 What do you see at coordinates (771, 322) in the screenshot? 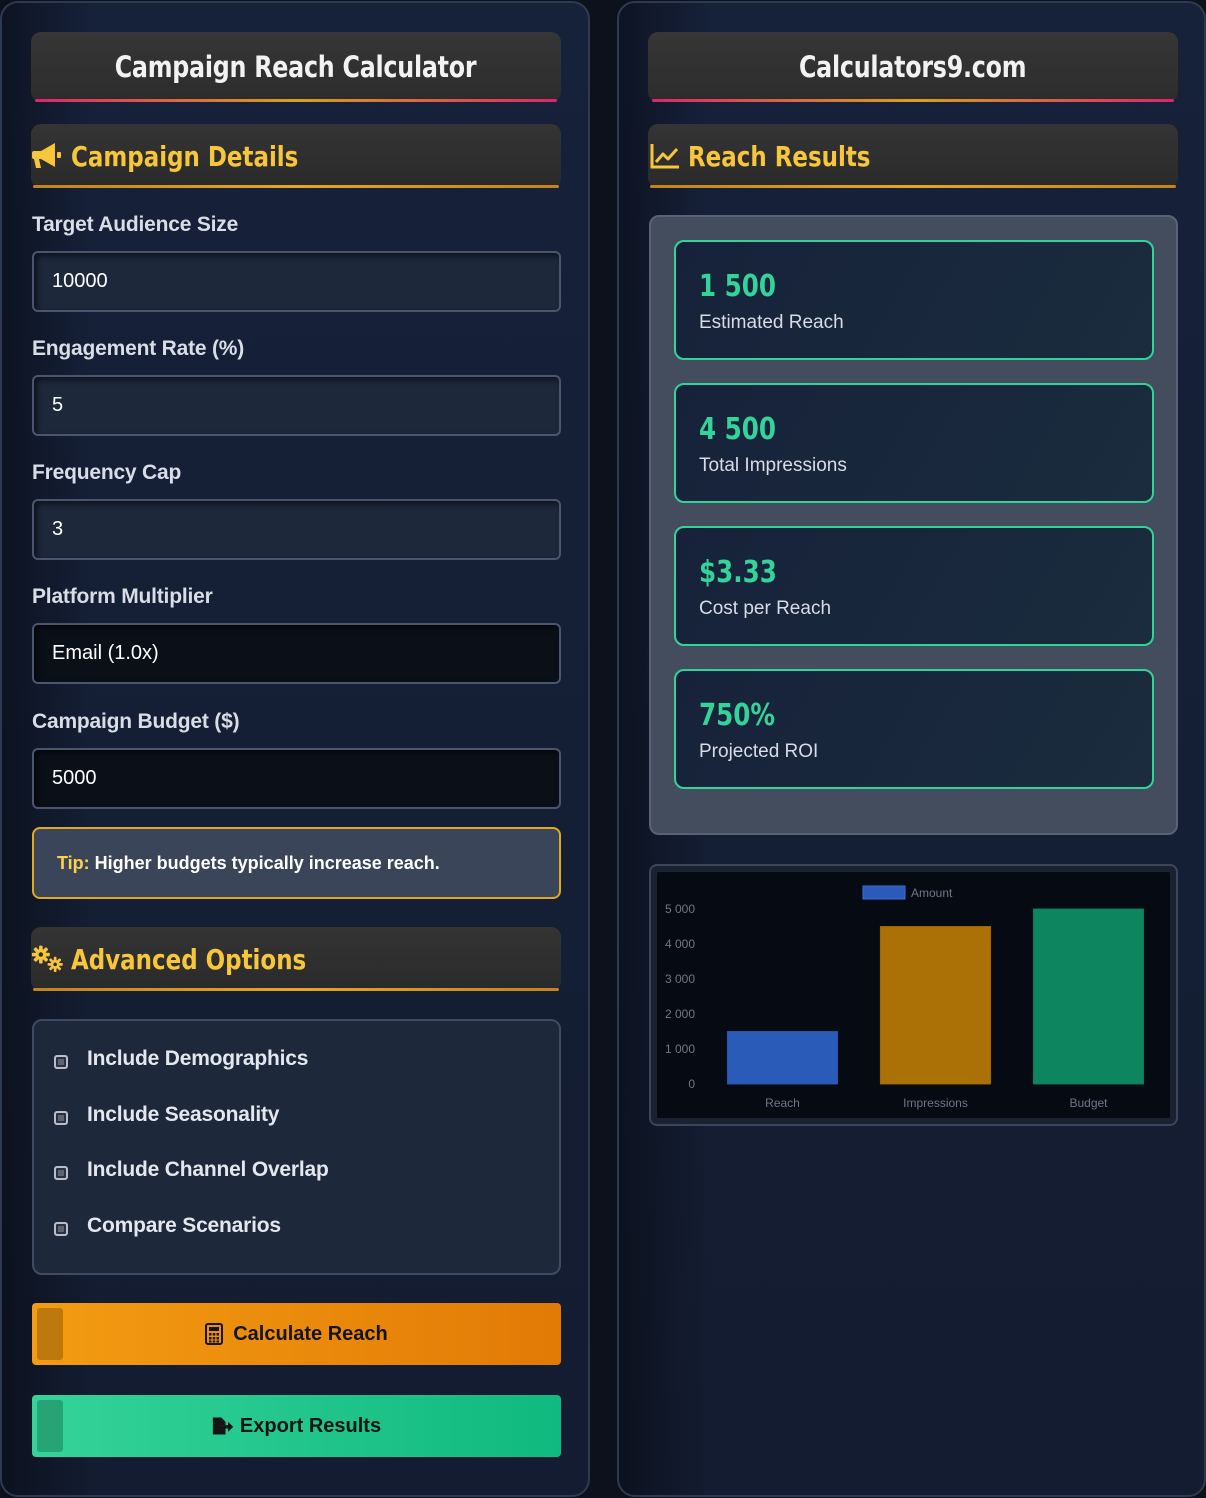
I see `estimated-reach-label: Estimated Reach` at bounding box center [771, 322].